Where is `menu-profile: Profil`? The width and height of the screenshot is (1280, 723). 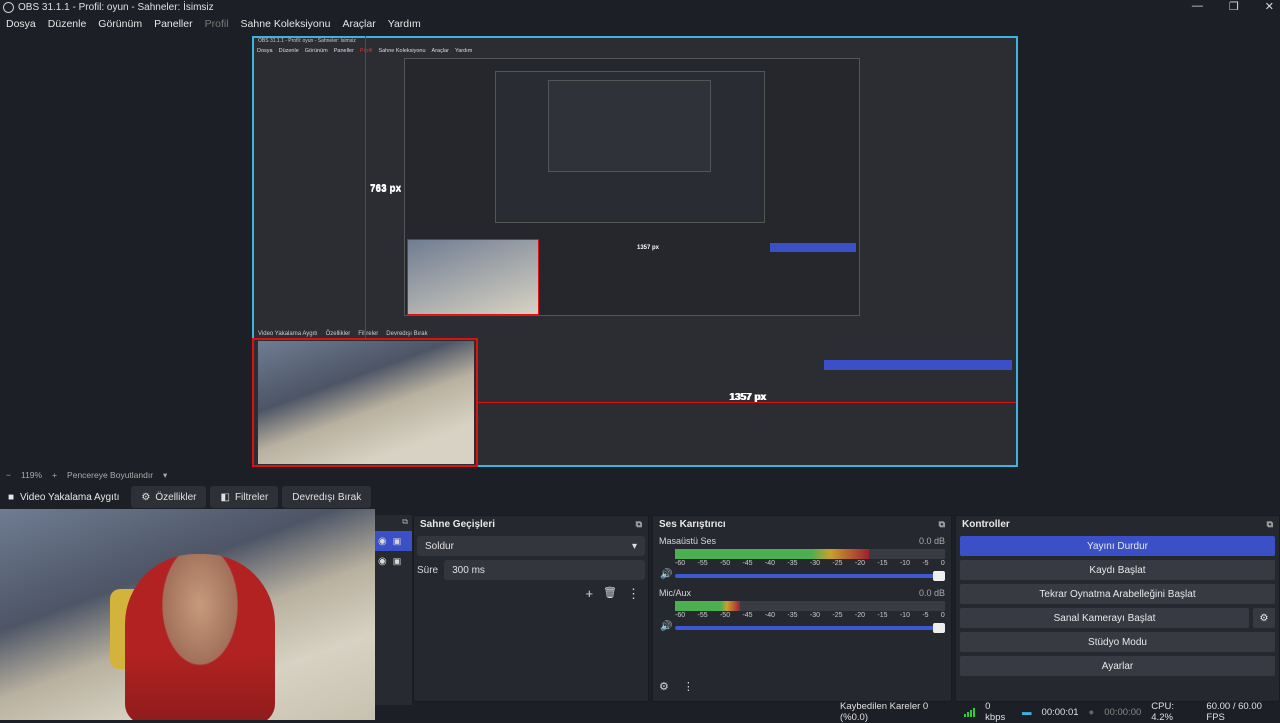 menu-profile: Profil is located at coordinates (217, 24).